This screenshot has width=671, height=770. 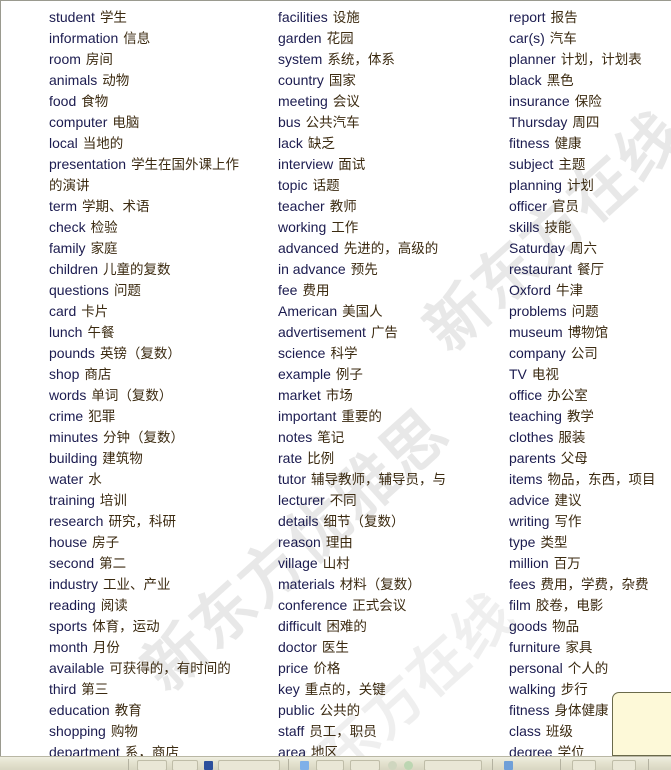 What do you see at coordinates (159, 668) in the screenshot?
I see `vocabulary-entry: available 可获得的，有时间的` at bounding box center [159, 668].